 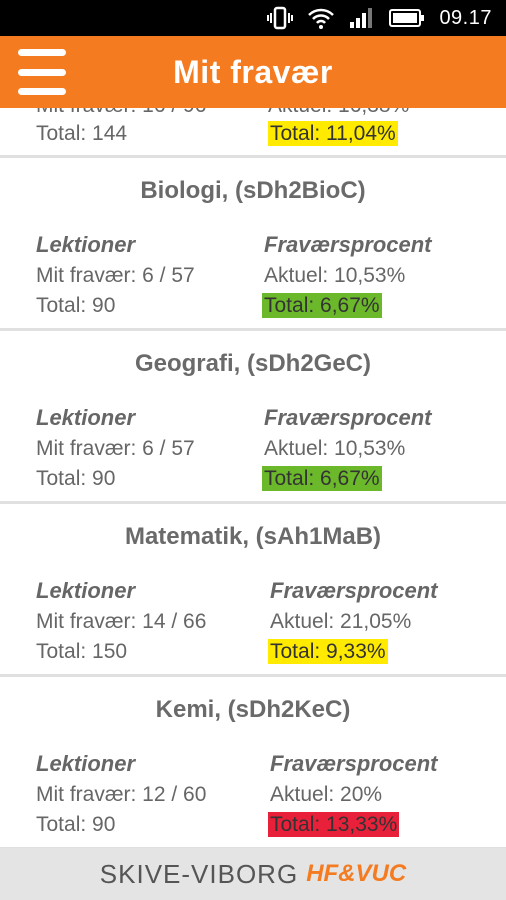 What do you see at coordinates (42, 72) in the screenshot?
I see `hamburger-menu-icon` at bounding box center [42, 72].